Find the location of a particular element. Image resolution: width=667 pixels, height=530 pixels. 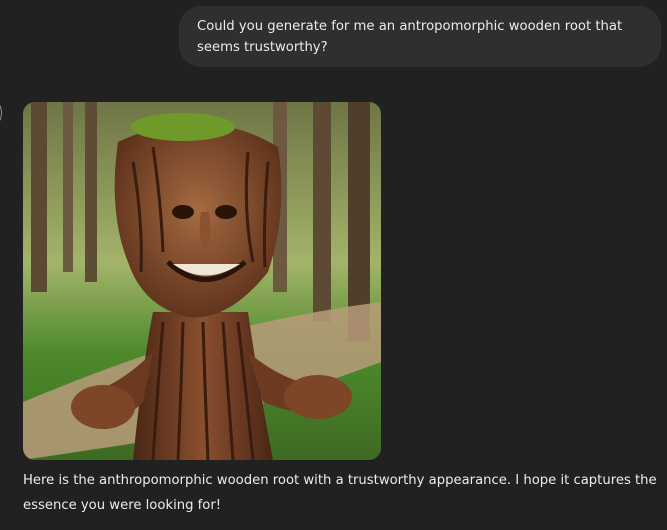

assistant-avatar-icon is located at coordinates (1, 113).